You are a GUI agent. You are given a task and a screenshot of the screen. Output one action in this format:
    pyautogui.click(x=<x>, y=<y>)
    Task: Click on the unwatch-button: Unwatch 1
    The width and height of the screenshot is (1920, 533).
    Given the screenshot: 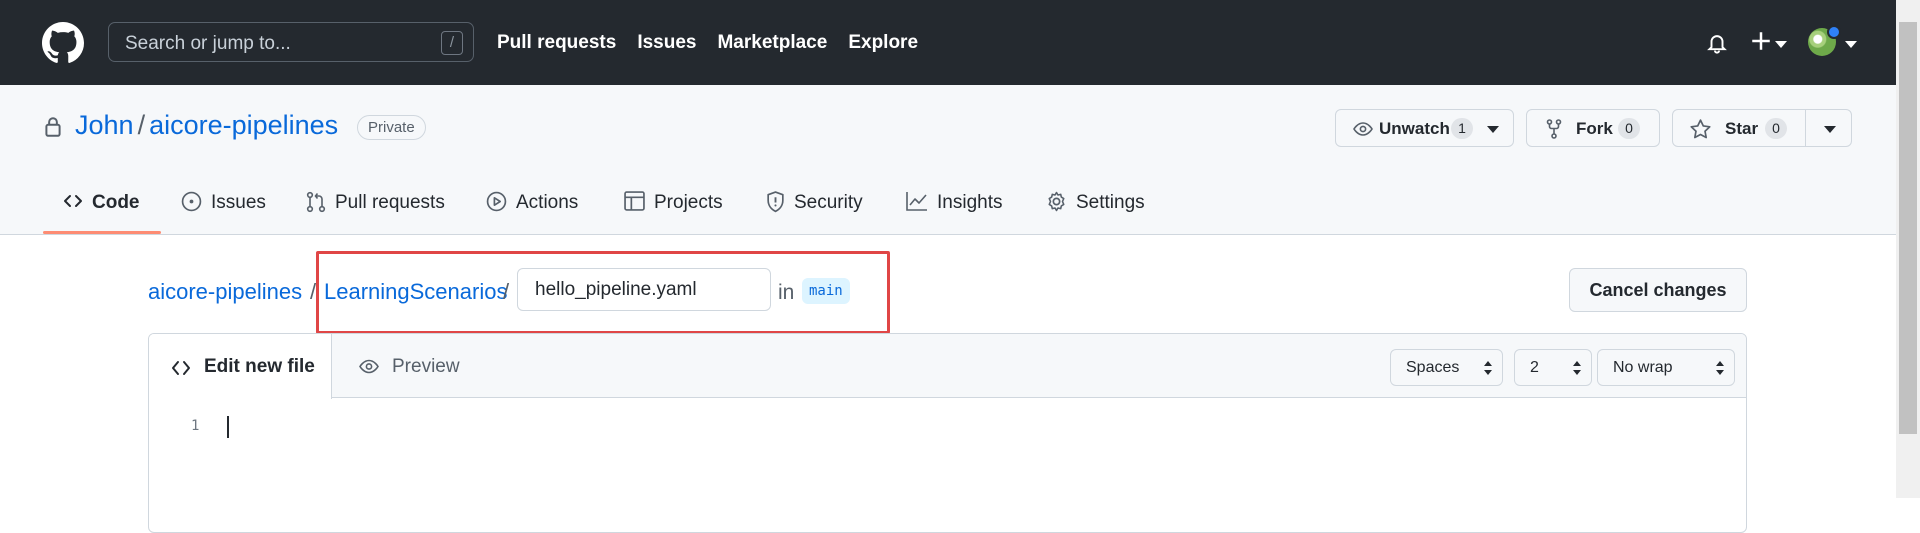 What is the action you would take?
    pyautogui.click(x=1424, y=128)
    